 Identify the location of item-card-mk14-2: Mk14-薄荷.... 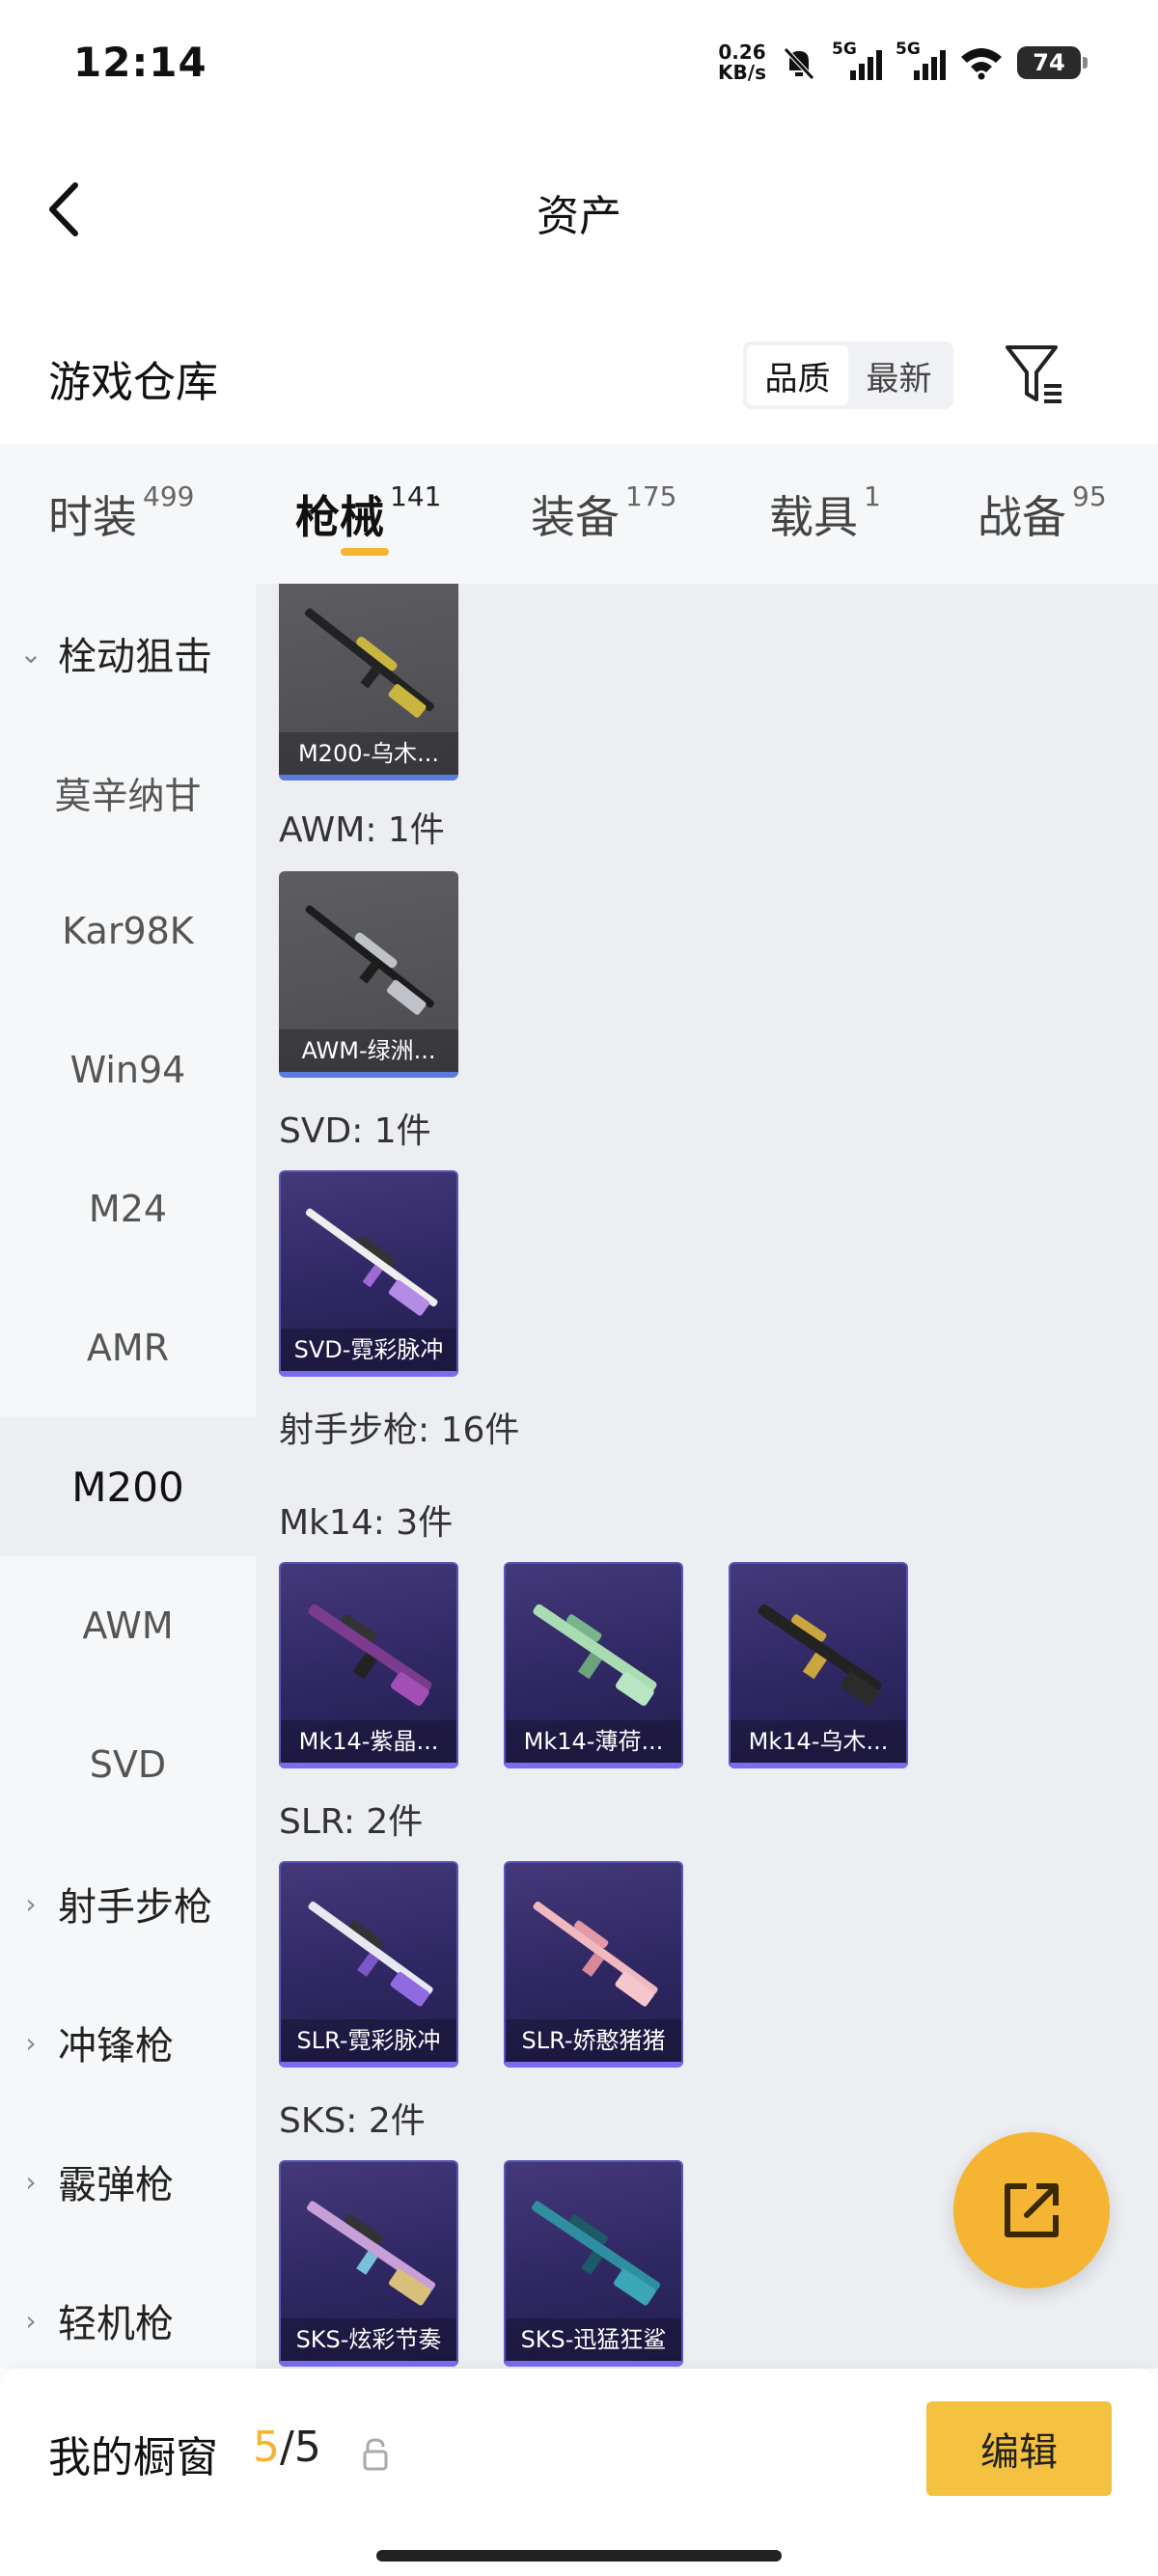
(593, 1665).